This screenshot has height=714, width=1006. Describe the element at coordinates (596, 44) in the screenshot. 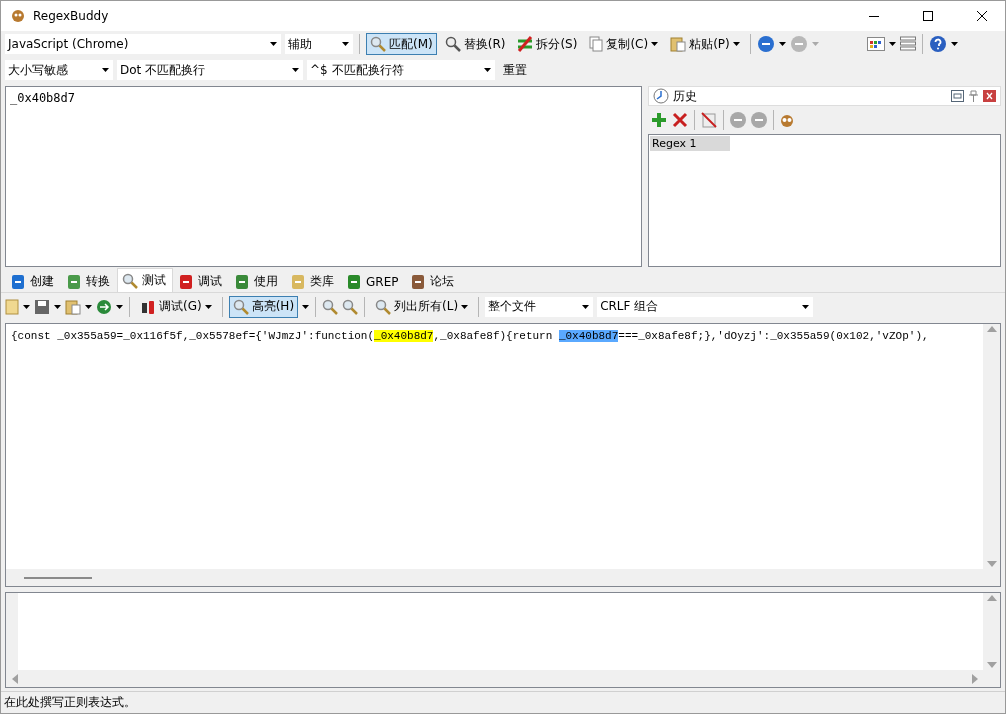

I see `copy-icon` at that location.